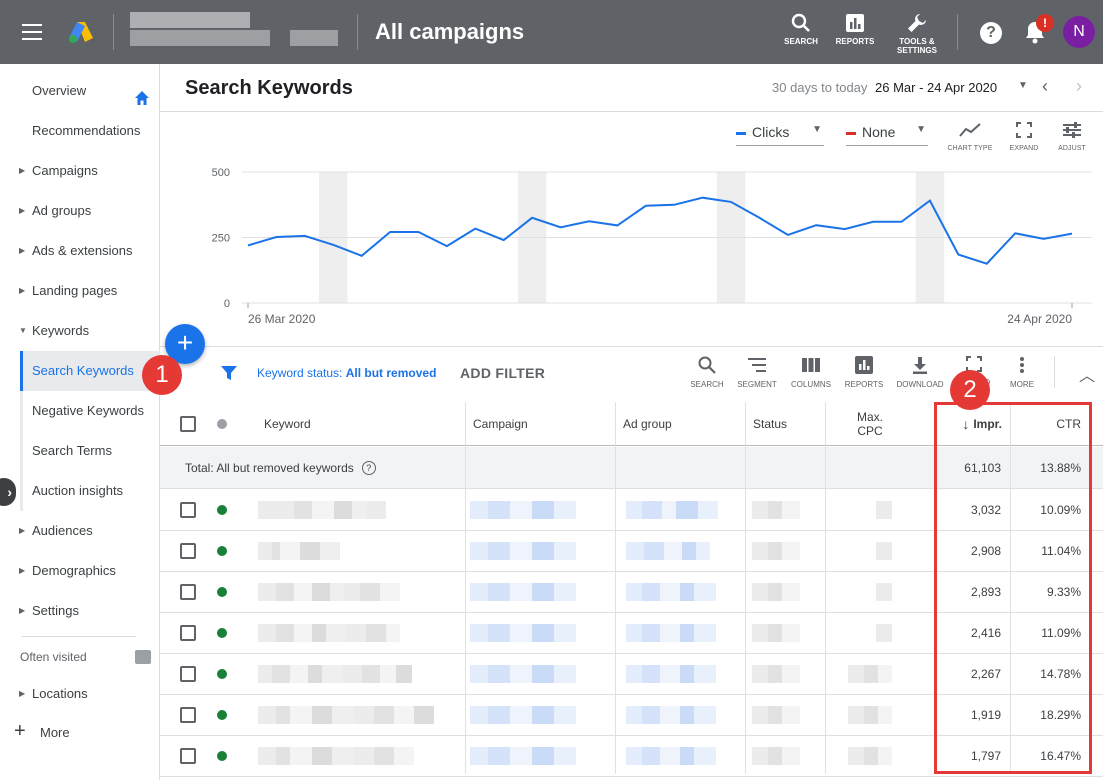 The height and width of the screenshot is (780, 1103). I want to click on help-icon: ?, so click(991, 33).